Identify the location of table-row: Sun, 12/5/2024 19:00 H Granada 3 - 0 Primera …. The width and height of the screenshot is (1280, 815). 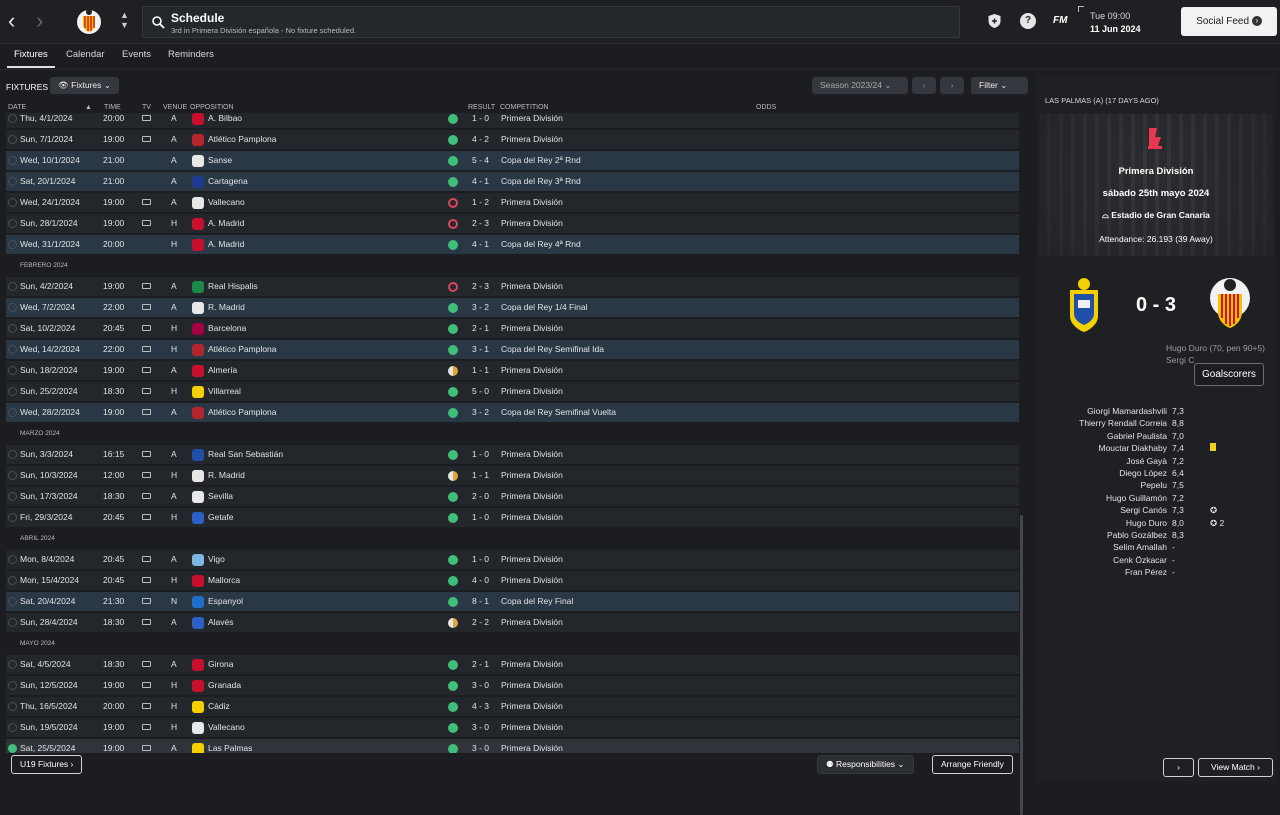
(512, 686).